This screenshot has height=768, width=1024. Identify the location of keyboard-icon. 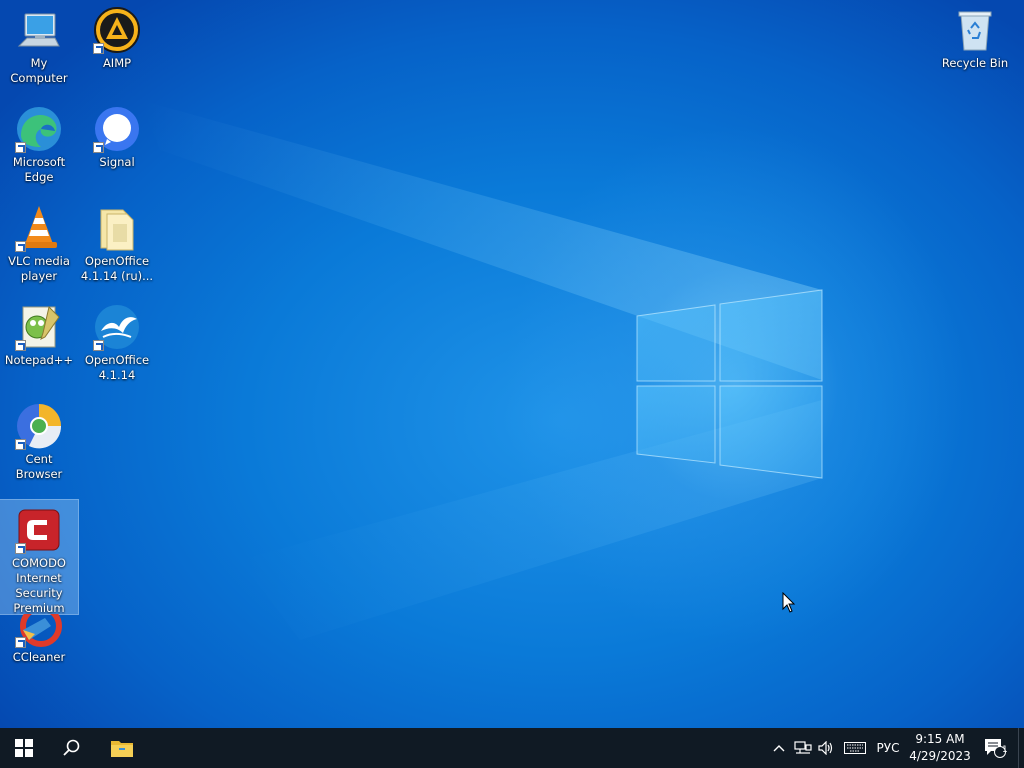
(855, 748).